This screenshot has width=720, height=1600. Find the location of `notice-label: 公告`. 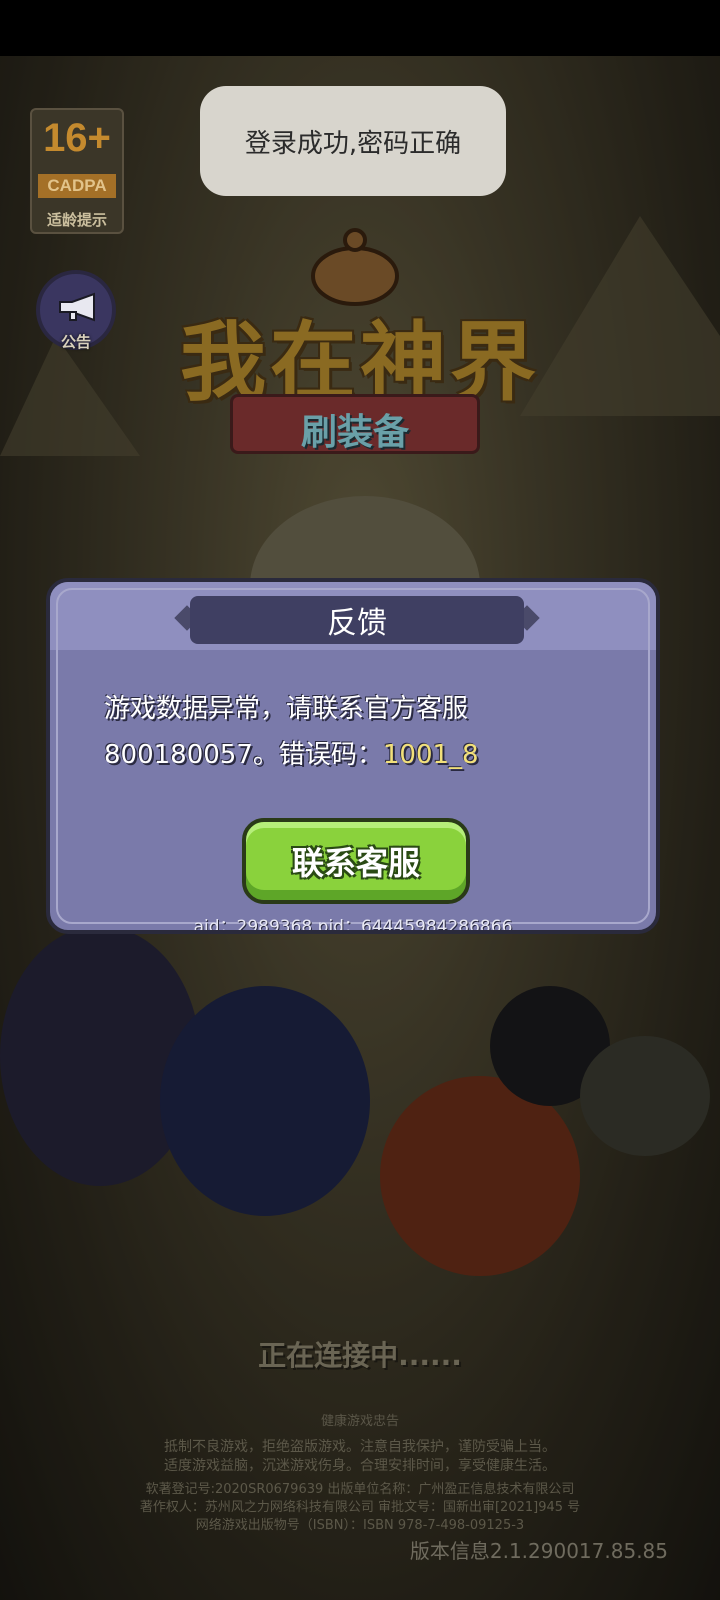

notice-label: 公告 is located at coordinates (75, 342).